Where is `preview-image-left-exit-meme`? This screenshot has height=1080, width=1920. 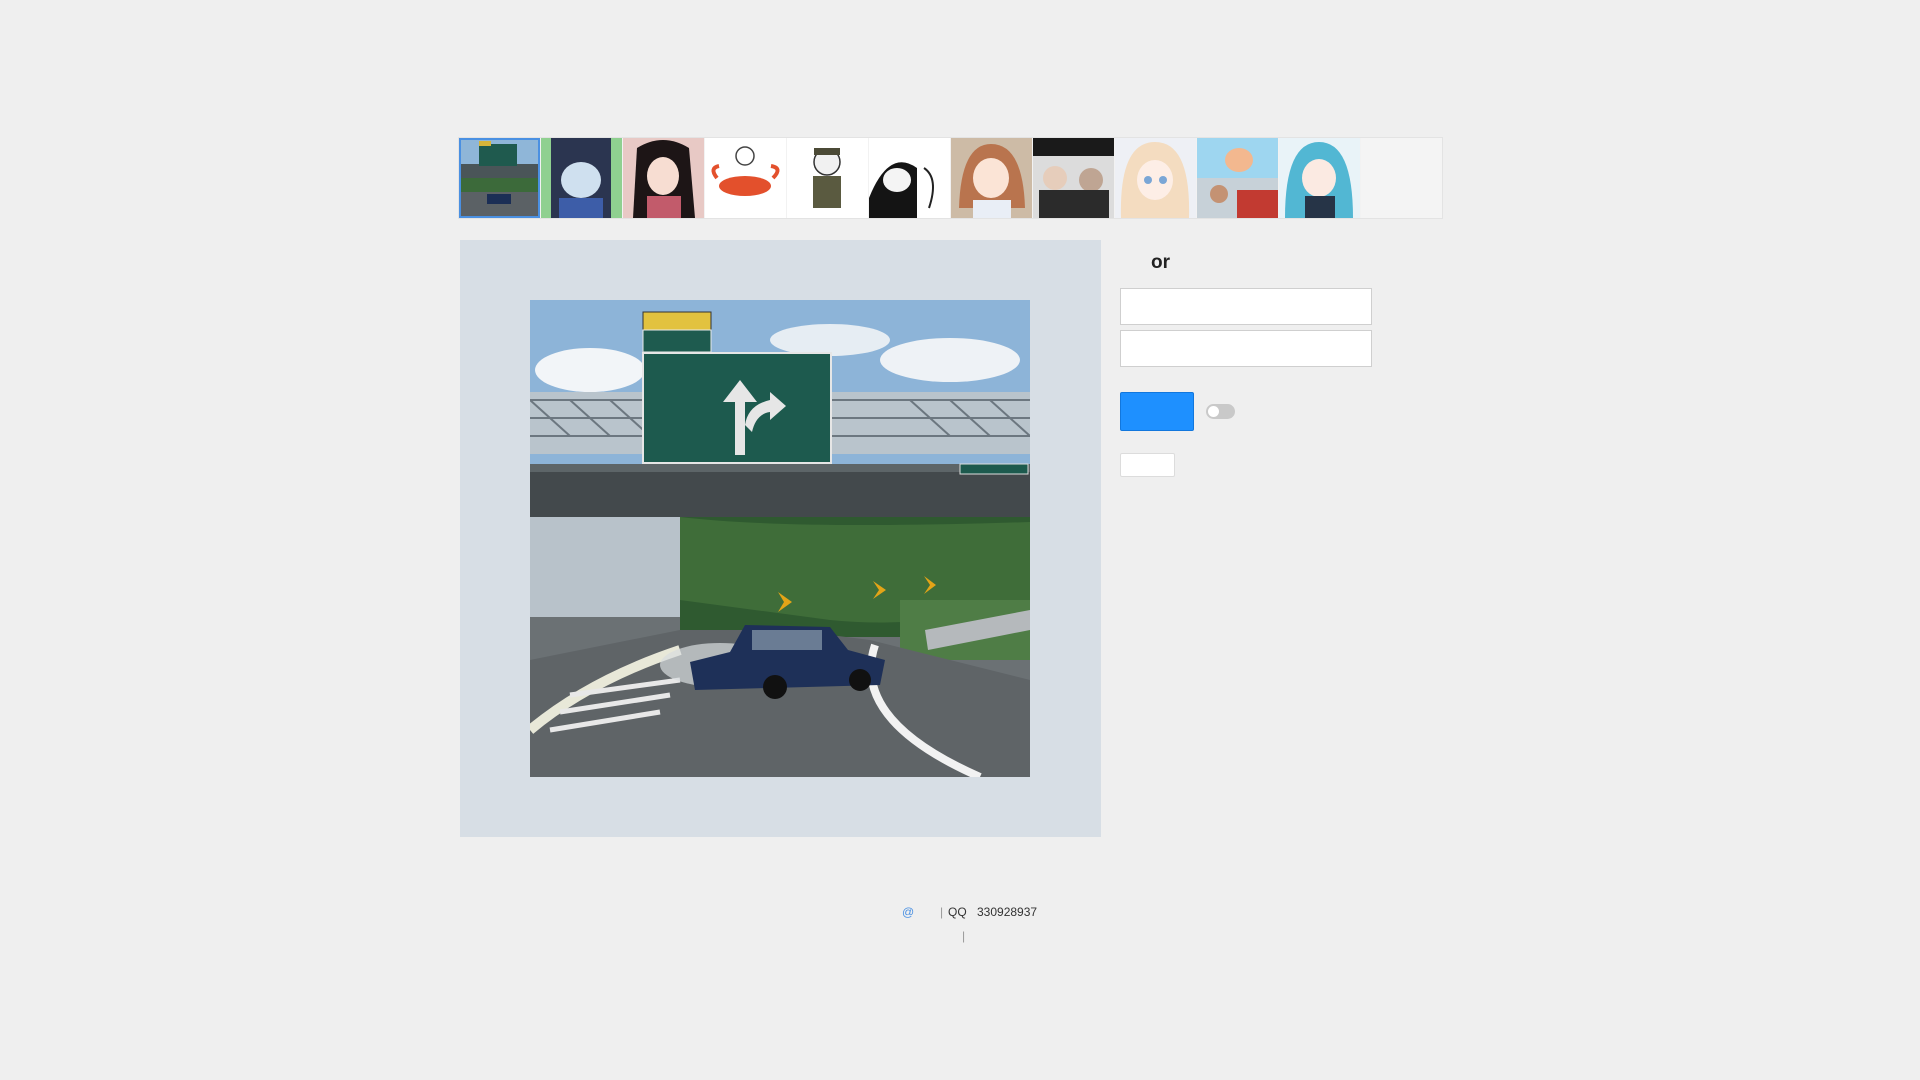 preview-image-left-exit-meme is located at coordinates (780, 538).